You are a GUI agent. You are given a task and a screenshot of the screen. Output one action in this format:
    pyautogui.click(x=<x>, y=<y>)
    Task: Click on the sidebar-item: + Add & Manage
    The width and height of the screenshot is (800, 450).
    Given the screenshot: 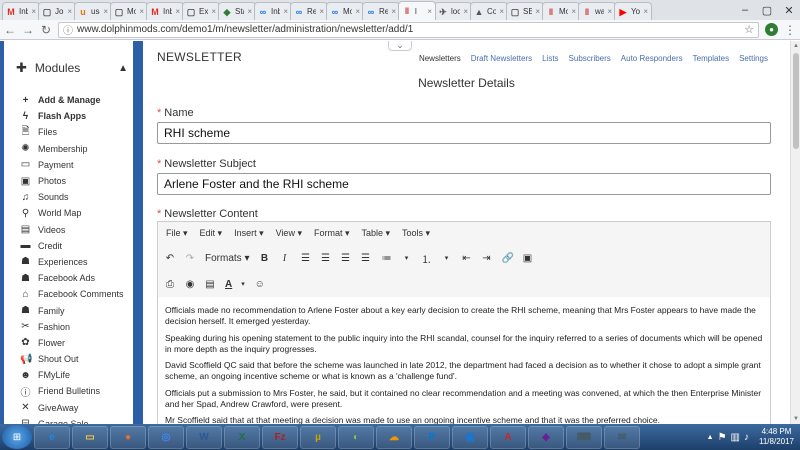 What is the action you would take?
    pyautogui.click(x=76, y=100)
    